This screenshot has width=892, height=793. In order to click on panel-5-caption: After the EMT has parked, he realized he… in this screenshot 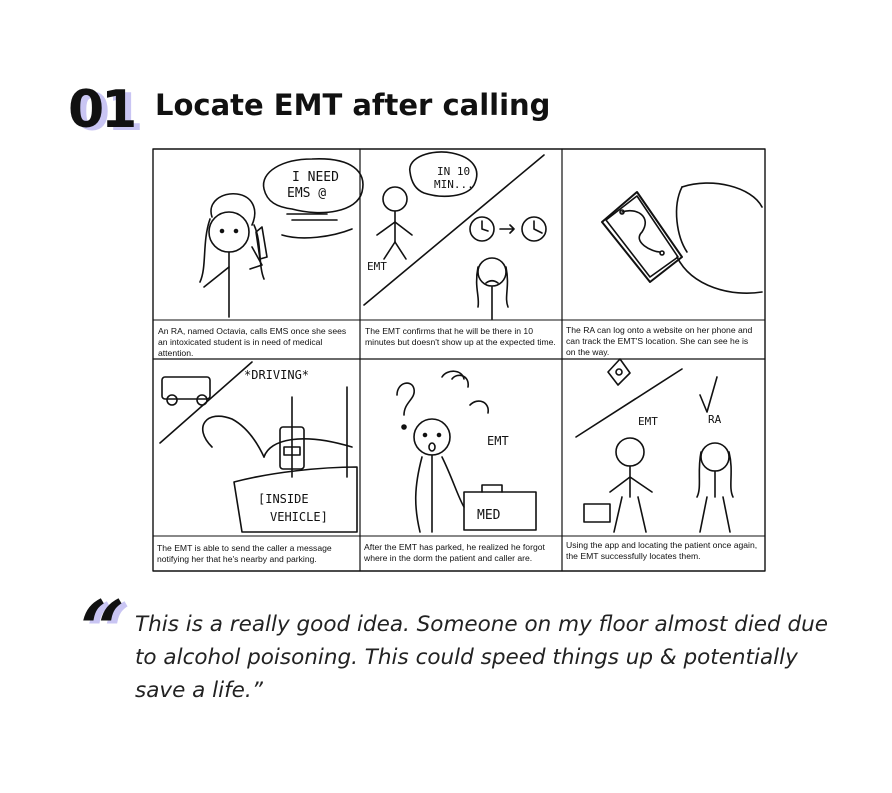, I will do `click(454, 552)`.